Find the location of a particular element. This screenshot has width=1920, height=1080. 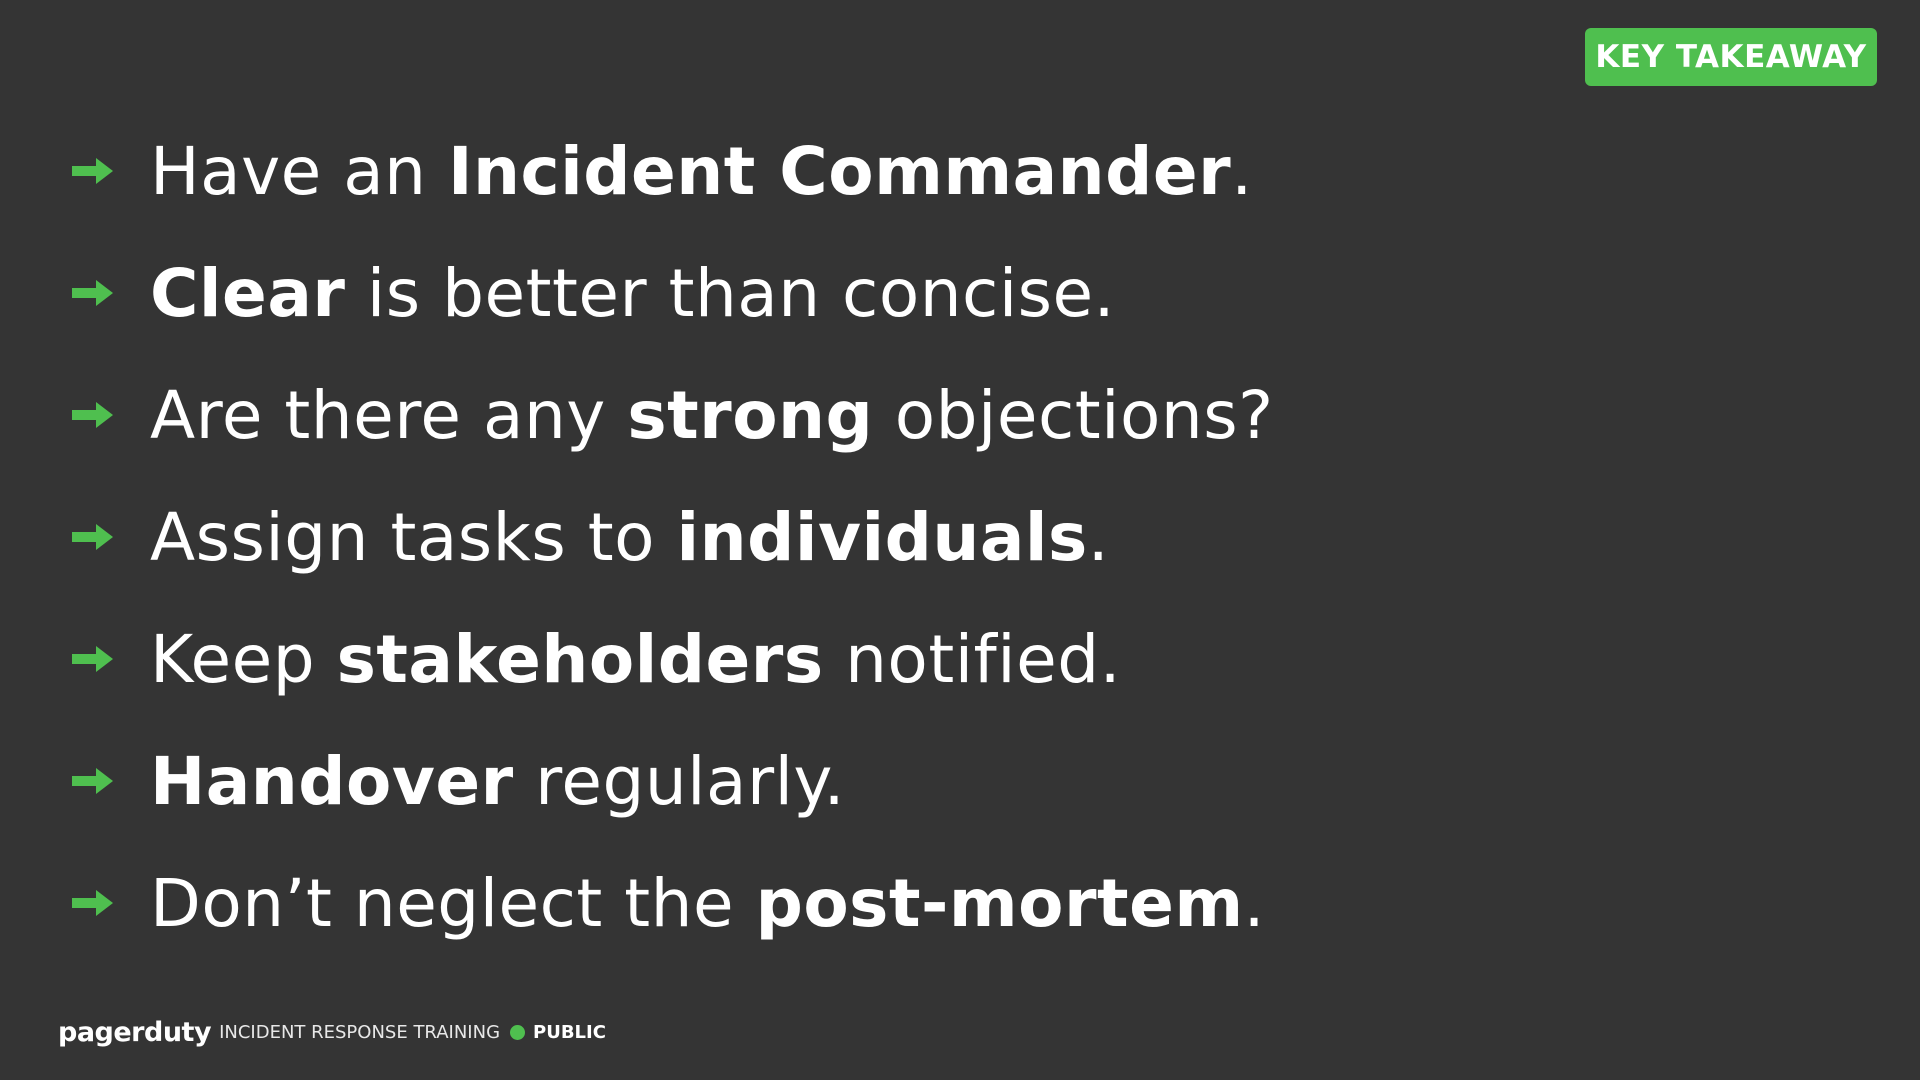

bullet-text: Handover regularly. is located at coordinates (498, 781).